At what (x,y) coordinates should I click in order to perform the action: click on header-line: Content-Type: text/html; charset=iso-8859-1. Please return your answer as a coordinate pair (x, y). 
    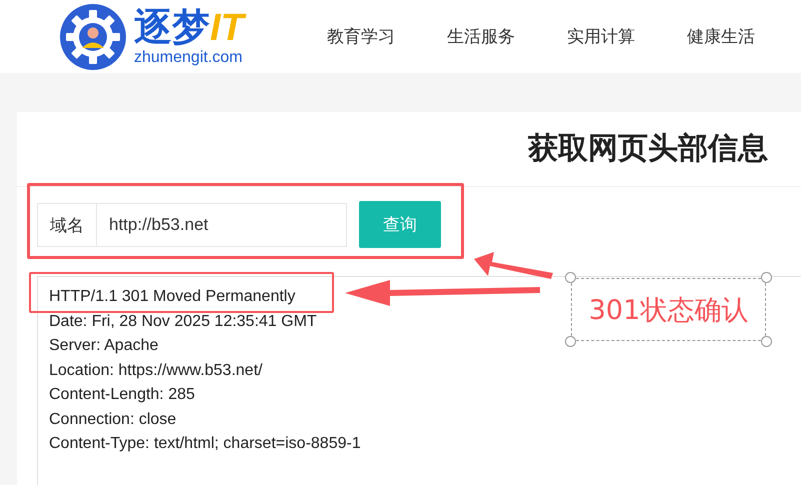
    Looking at the image, I should click on (205, 444).